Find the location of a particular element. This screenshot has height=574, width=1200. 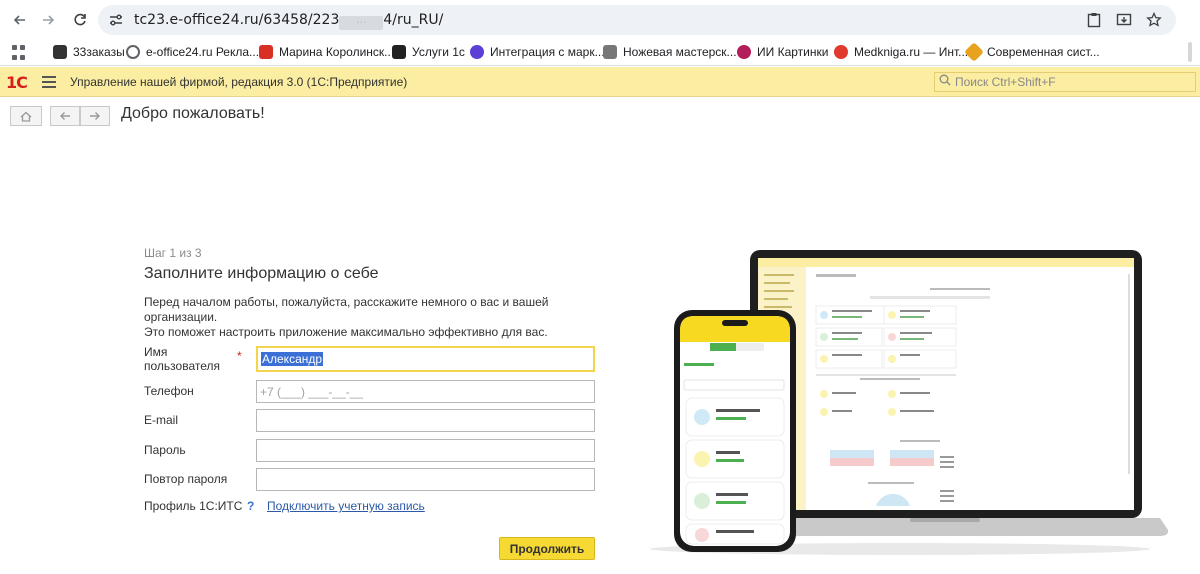

bookmark-item: 33заказы is located at coordinates (89, 52).